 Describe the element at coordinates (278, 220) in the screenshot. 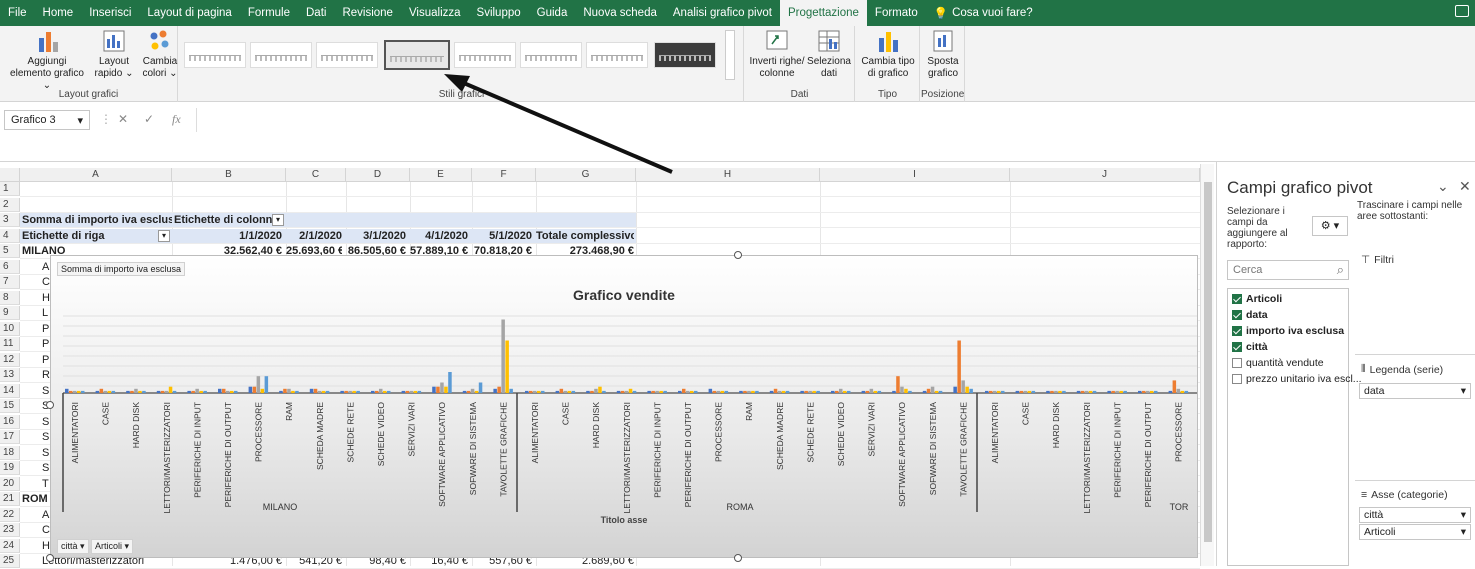

I see `column-filter-dropdown-icon: ▾` at that location.